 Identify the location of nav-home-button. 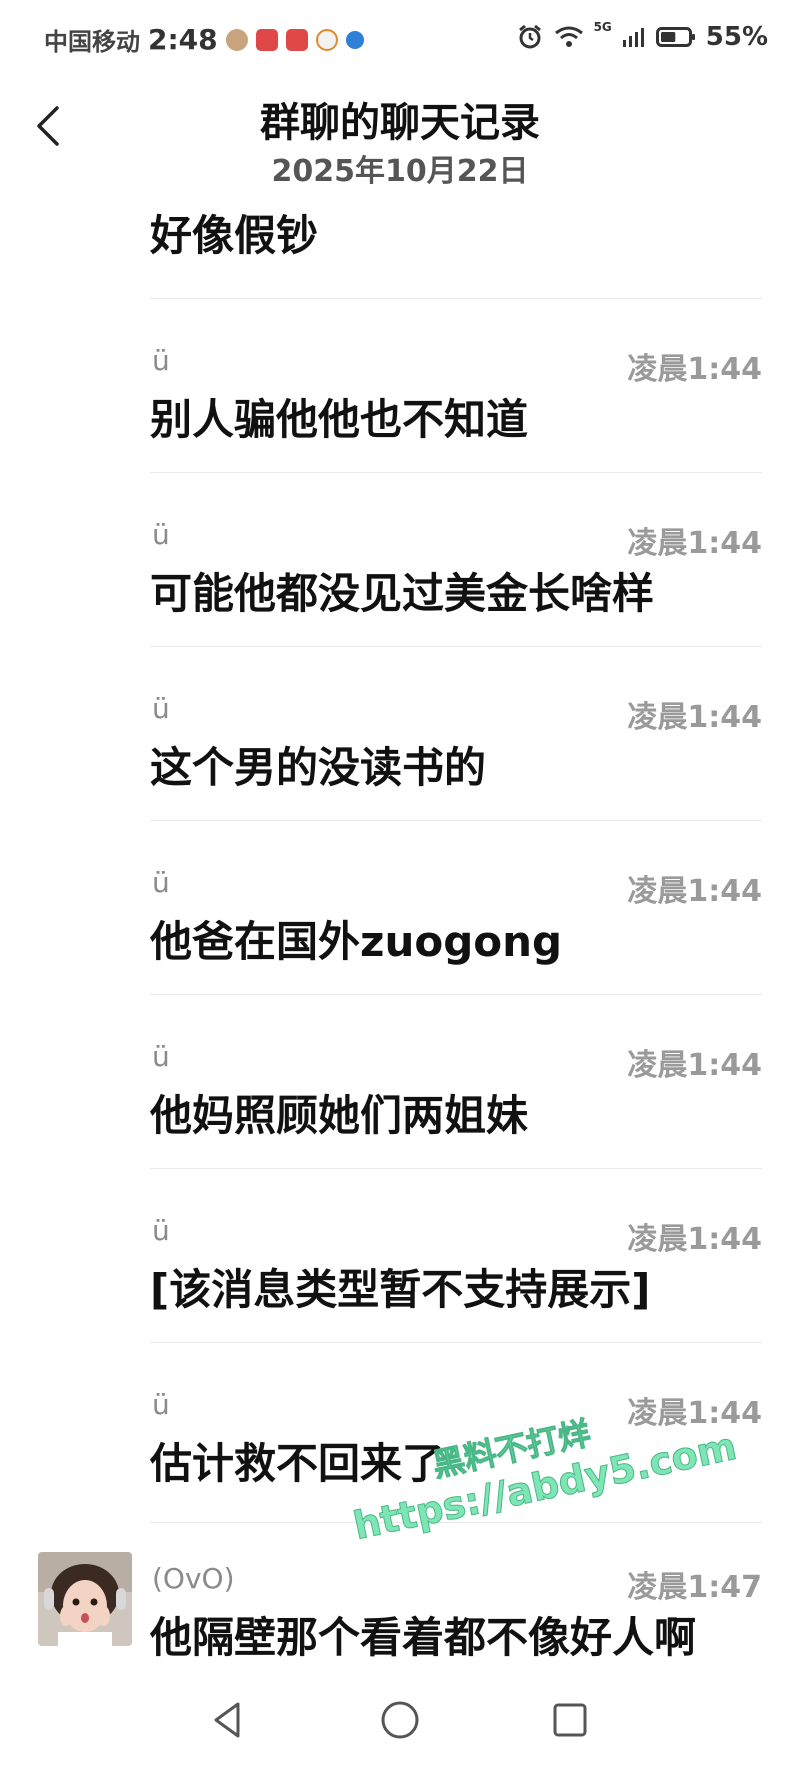
(400, 1720).